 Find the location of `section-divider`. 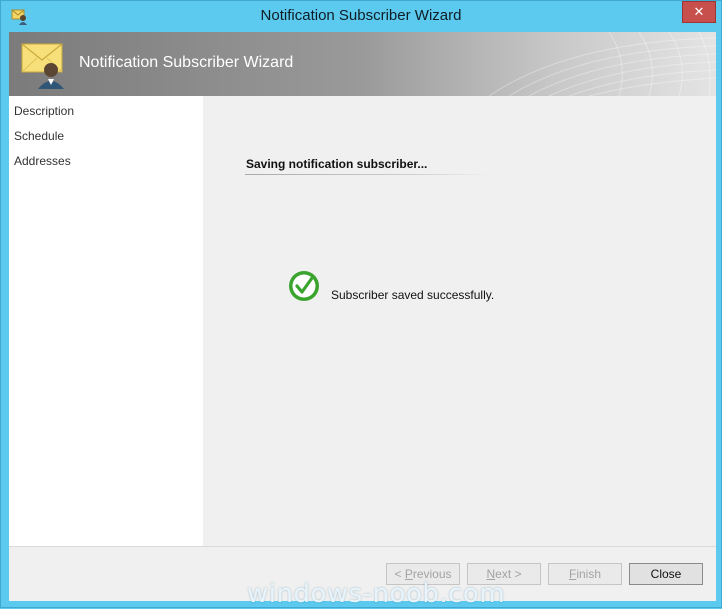

section-divider is located at coordinates (367, 174).